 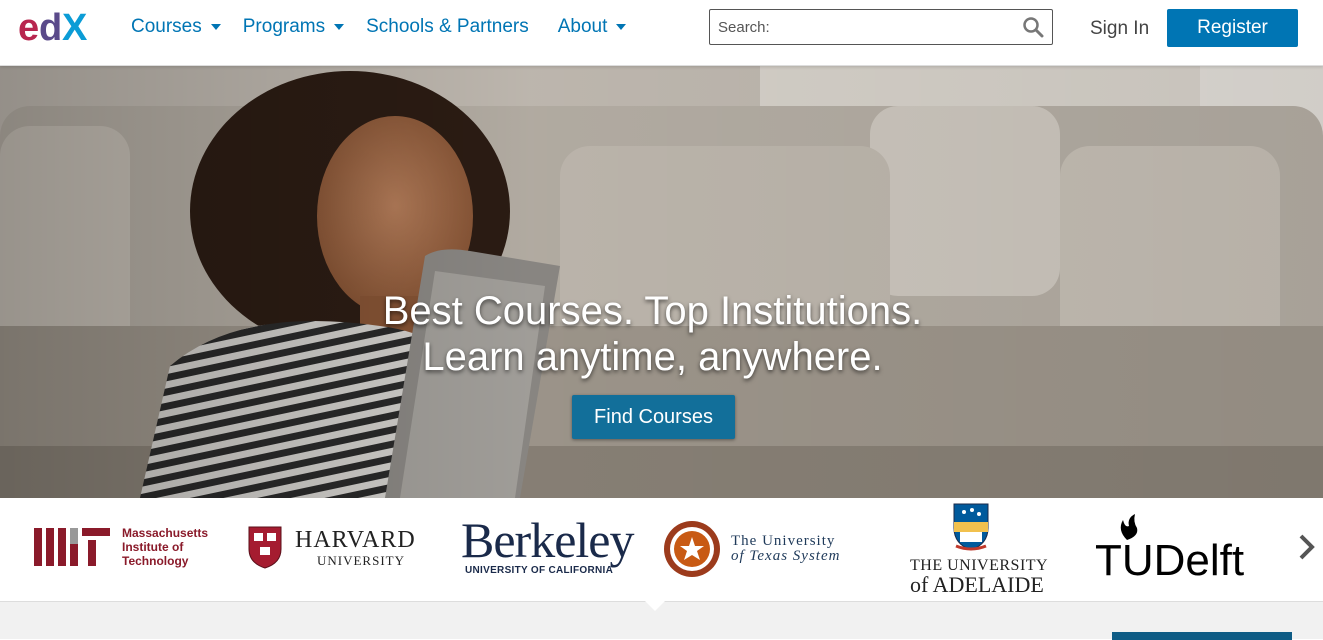 I want to click on mit-line-1: Massachusetts, so click(x=165, y=533).